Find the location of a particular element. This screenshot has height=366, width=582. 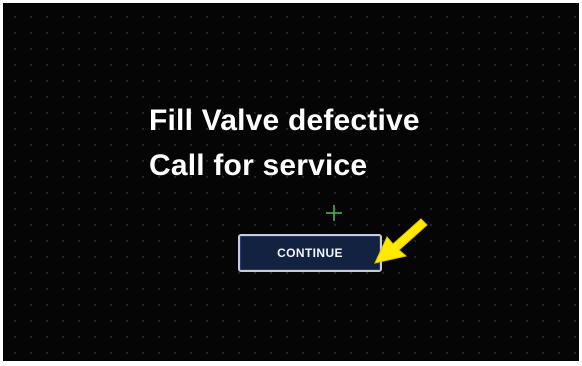

message-line-1: Fill Valve defective is located at coordinates (284, 120).